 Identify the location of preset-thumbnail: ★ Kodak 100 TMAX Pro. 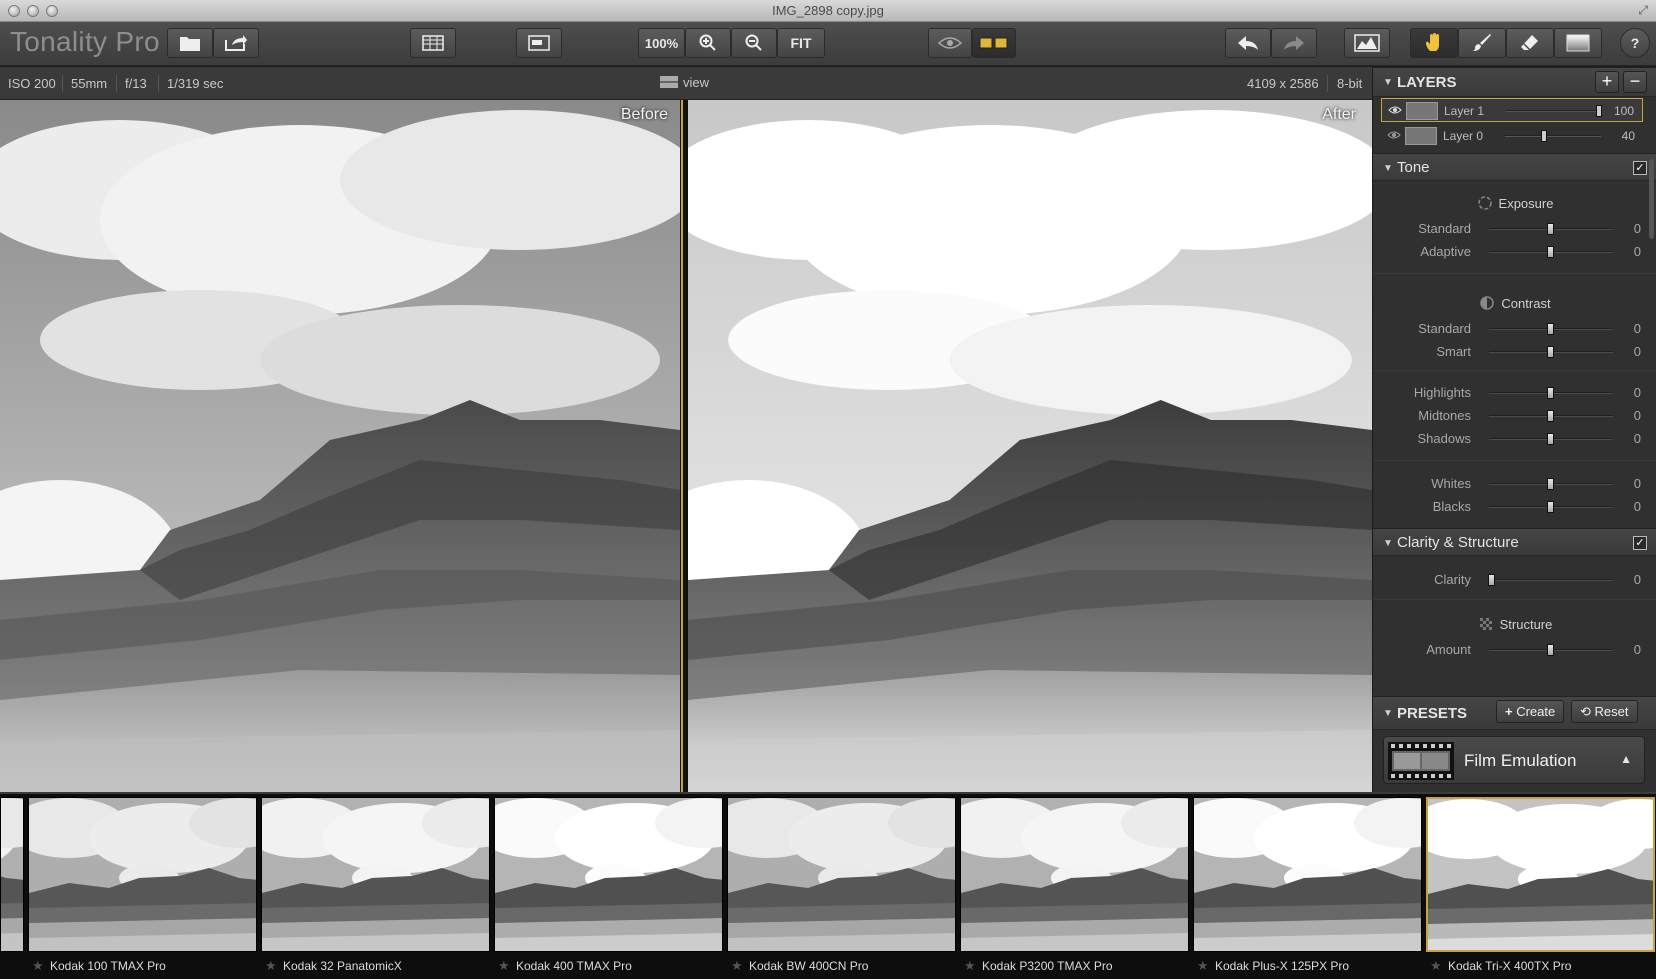
(142, 888).